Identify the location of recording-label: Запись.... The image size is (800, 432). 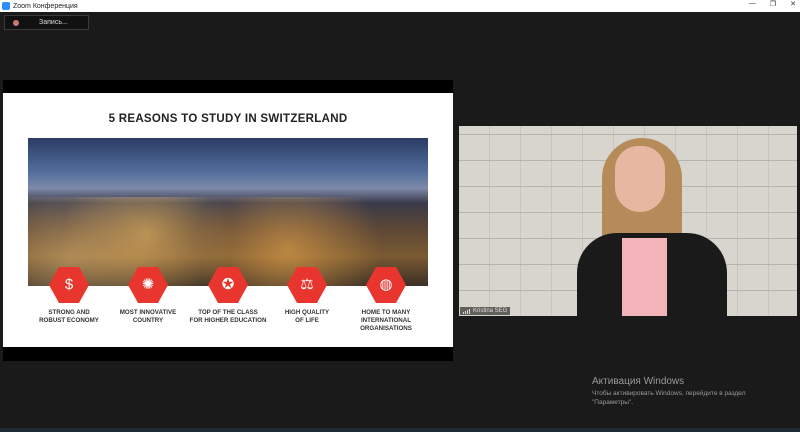
(53, 22).